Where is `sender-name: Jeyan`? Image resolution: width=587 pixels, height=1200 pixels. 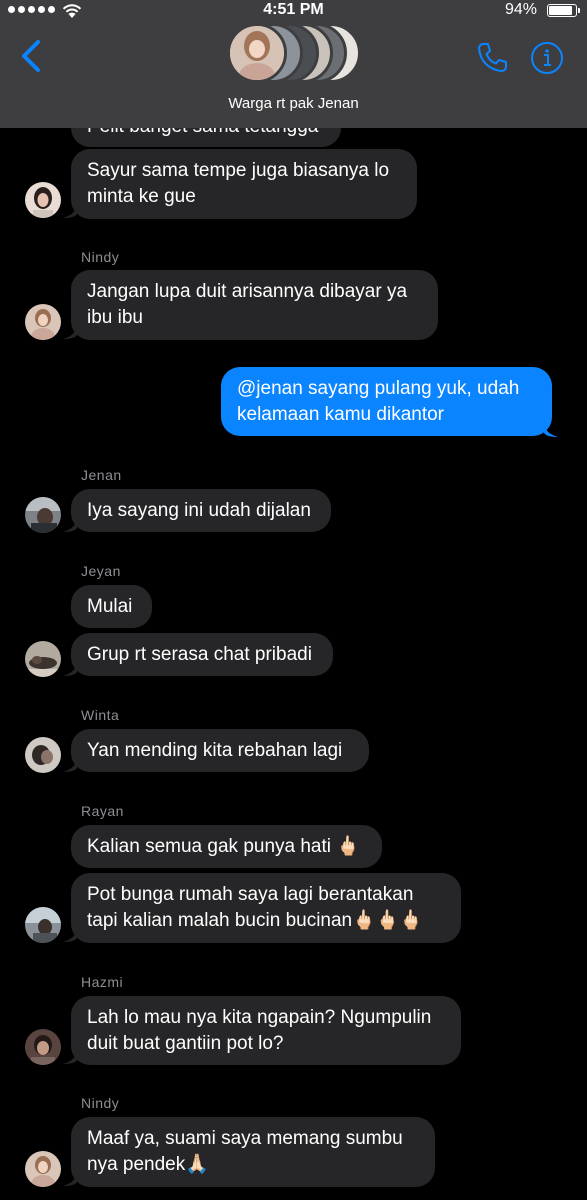
sender-name: Jeyan is located at coordinates (101, 571).